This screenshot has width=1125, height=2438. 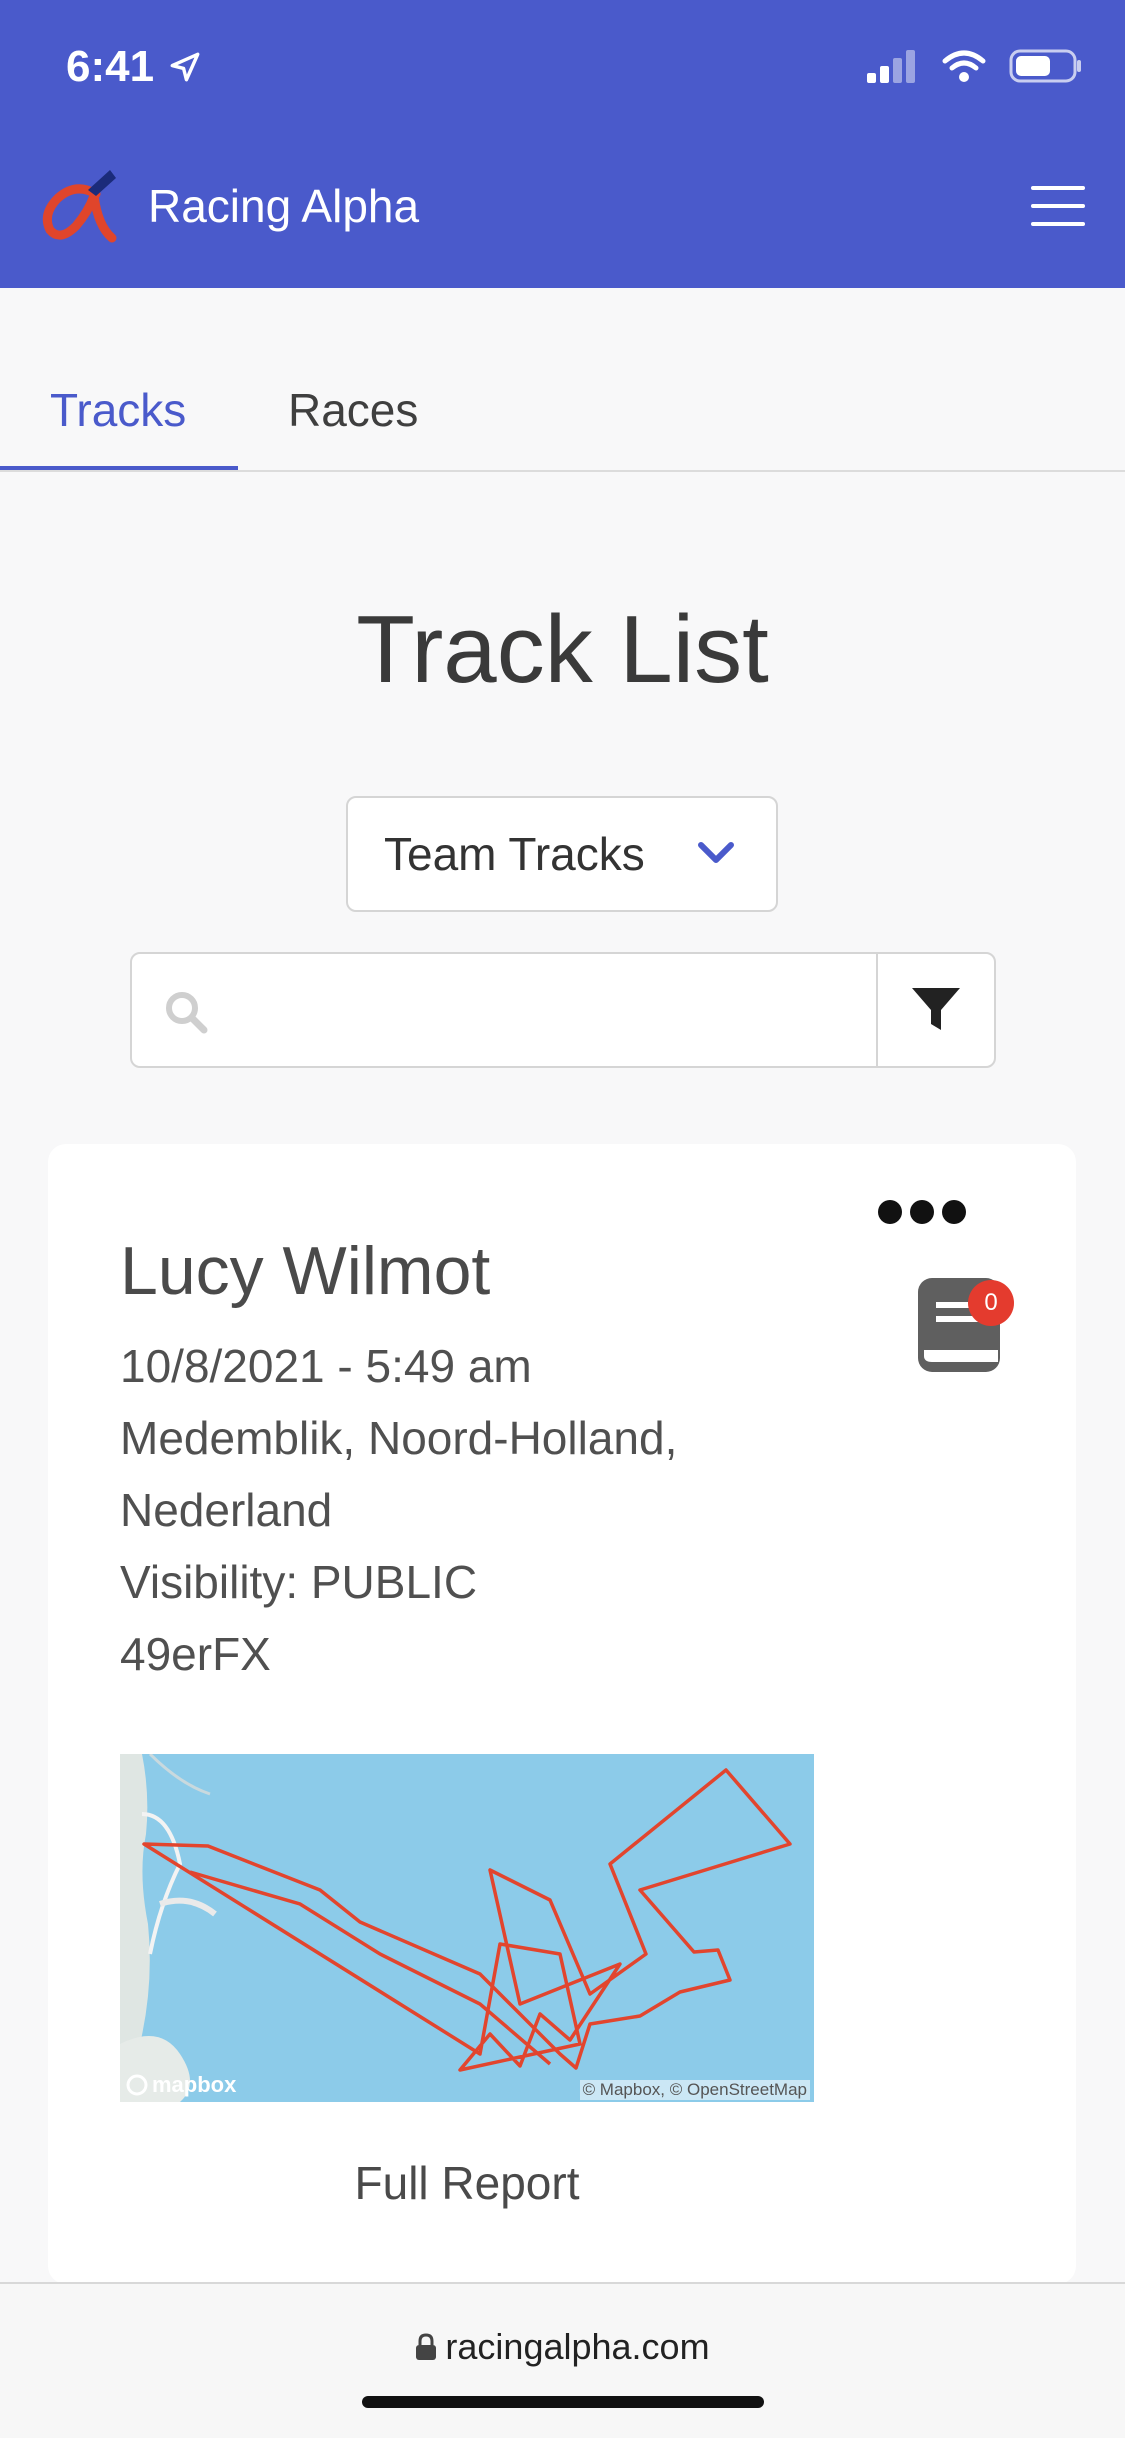 I want to click on status-time: 6:41, so click(x=134, y=67).